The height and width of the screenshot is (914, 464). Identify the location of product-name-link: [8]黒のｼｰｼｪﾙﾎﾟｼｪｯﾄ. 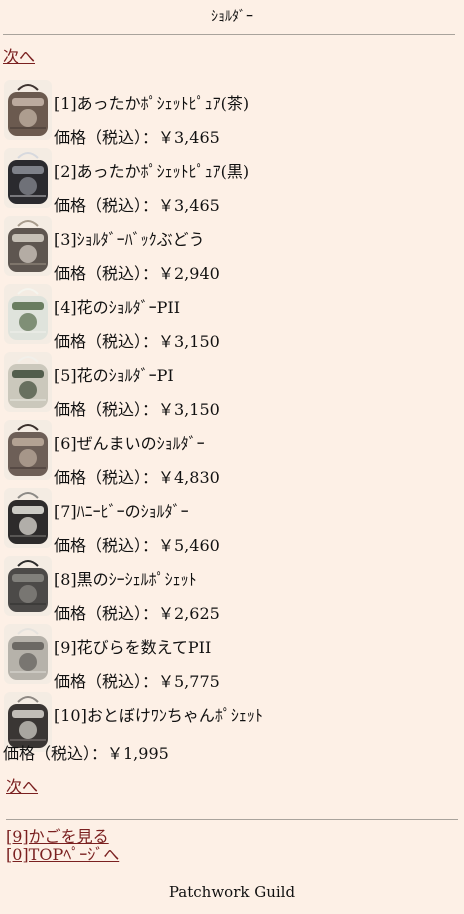
(125, 578).